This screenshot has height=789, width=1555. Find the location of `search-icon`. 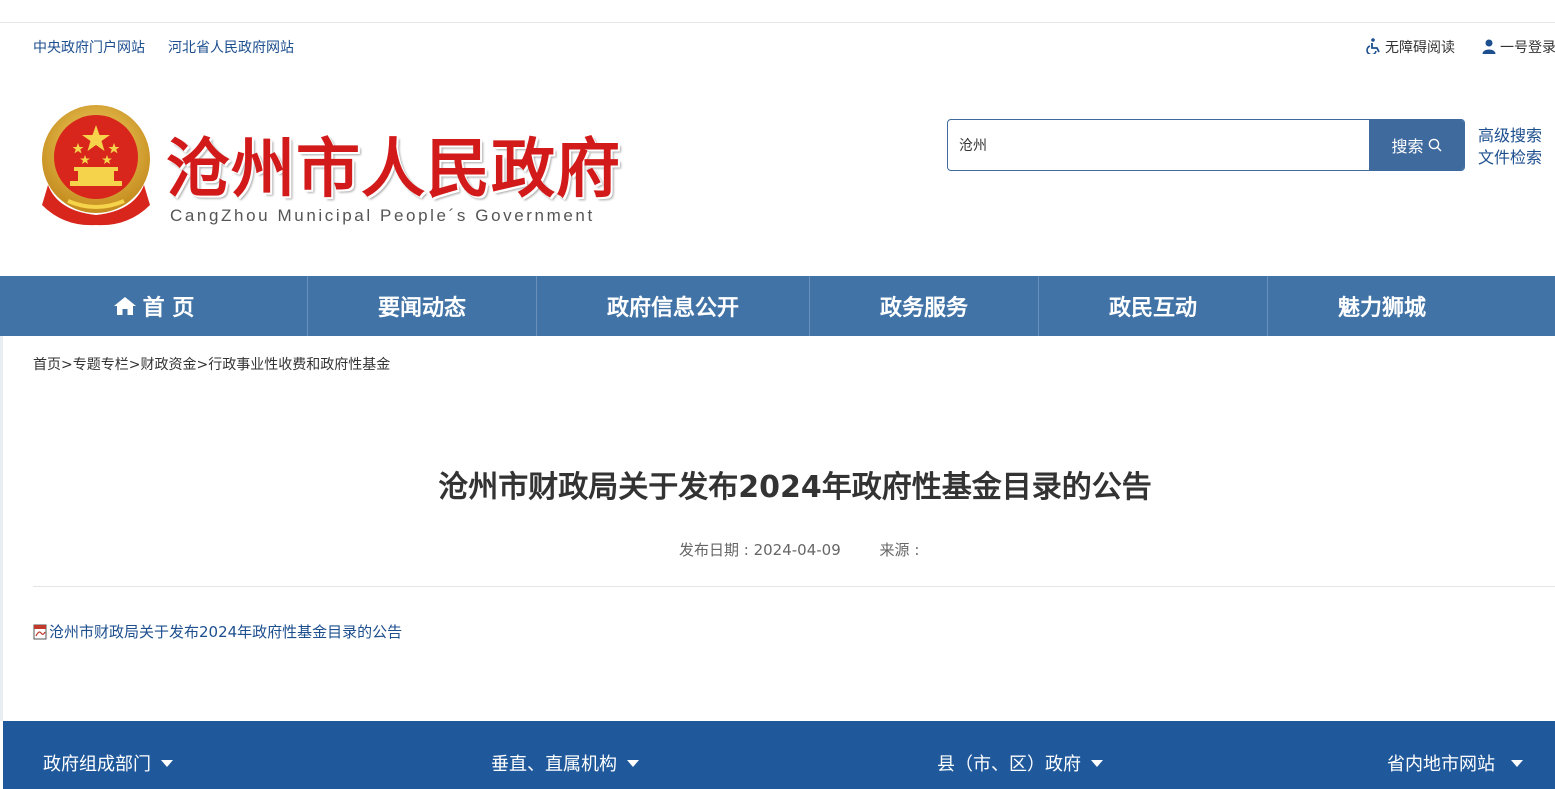

search-icon is located at coordinates (1434, 145).